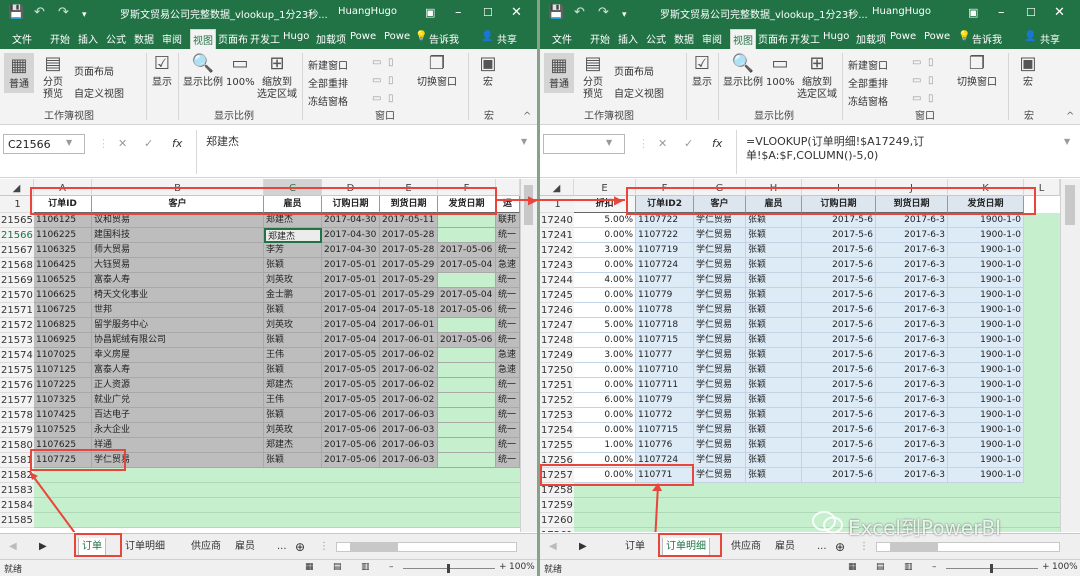  Describe the element at coordinates (63, 415) in the screenshot. I see `data-cell: 1107425` at that location.